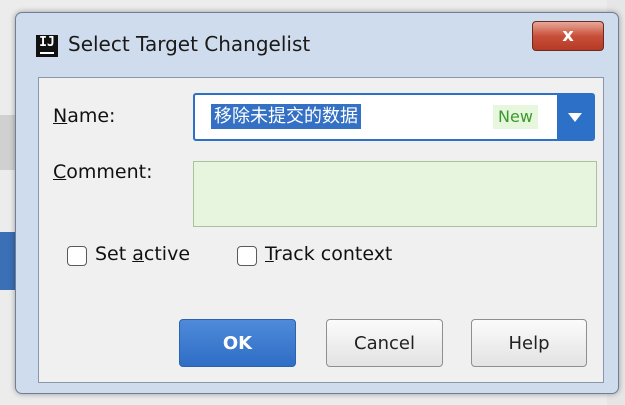 The width and height of the screenshot is (625, 405). I want to click on close-icon: x, so click(568, 35).